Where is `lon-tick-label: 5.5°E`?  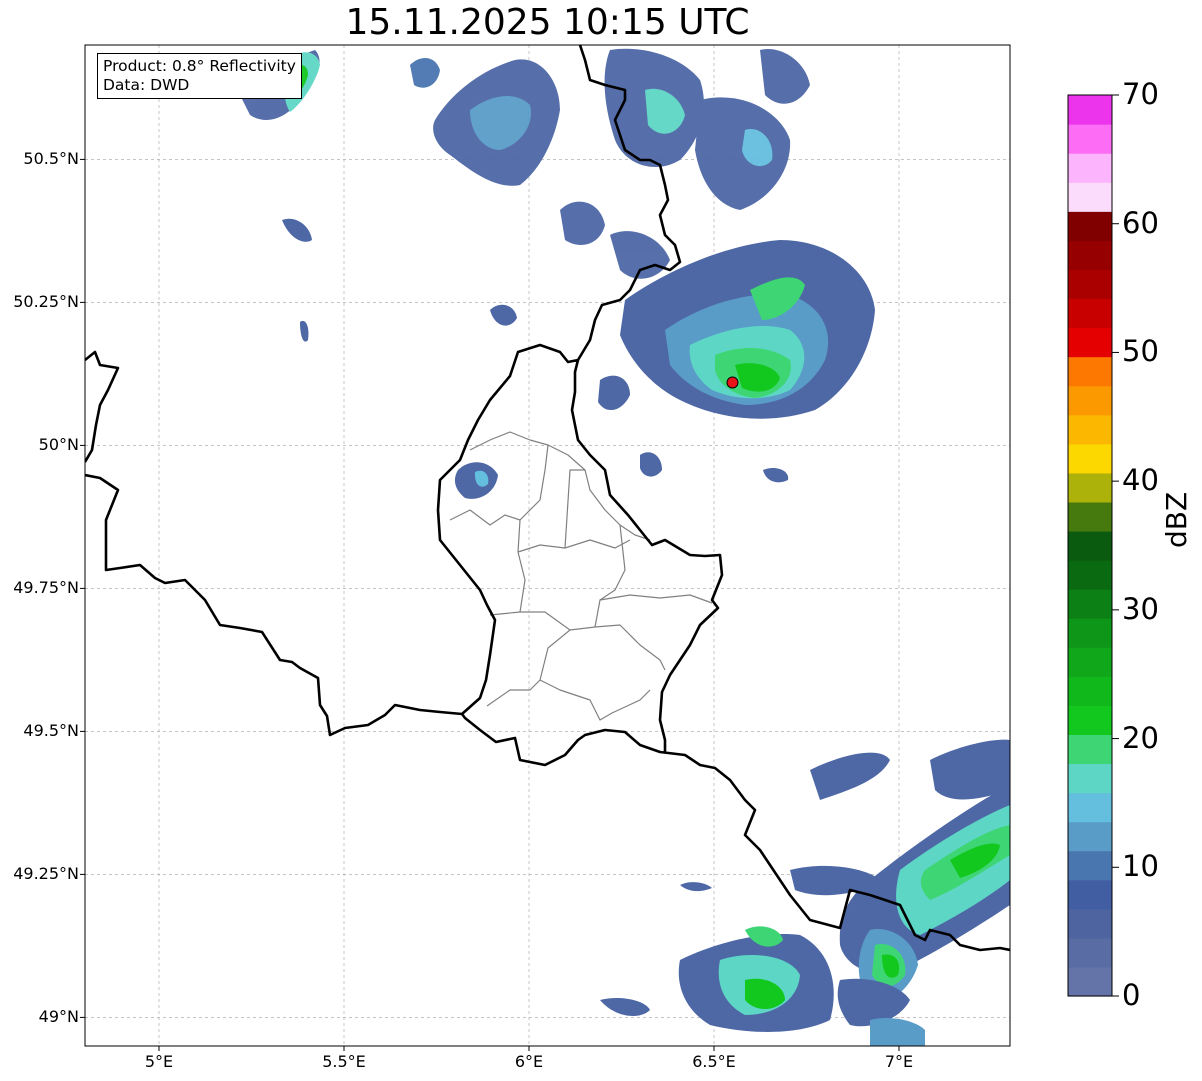 lon-tick-label: 5.5°E is located at coordinates (344, 1061).